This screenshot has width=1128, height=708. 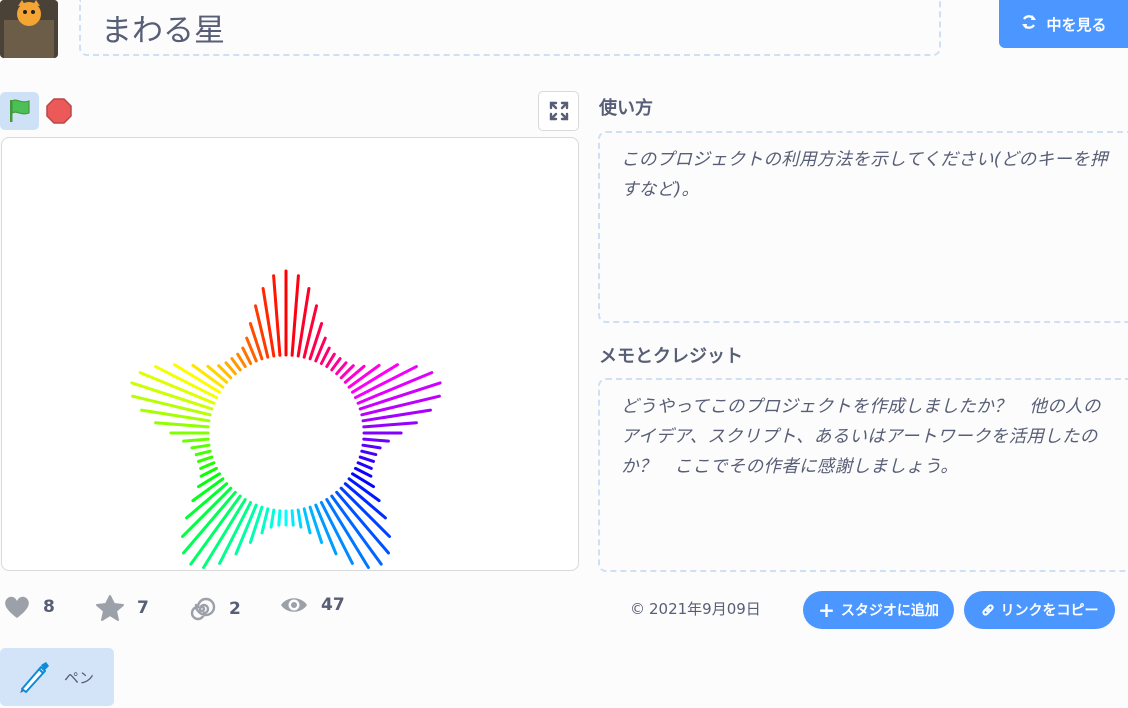 I want to click on stop-sign-icon, so click(x=58, y=110).